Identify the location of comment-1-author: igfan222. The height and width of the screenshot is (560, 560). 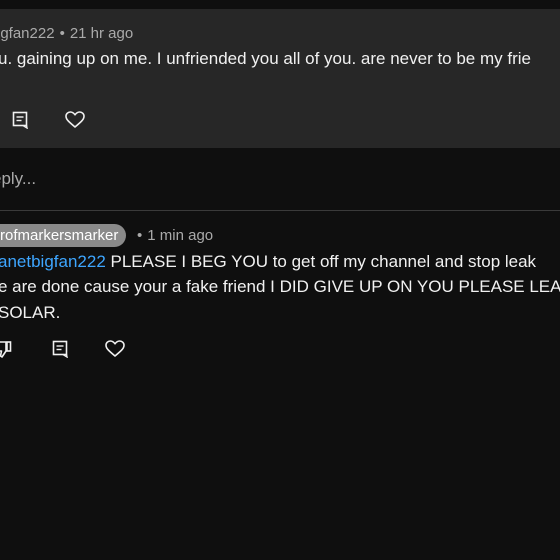
(27, 33).